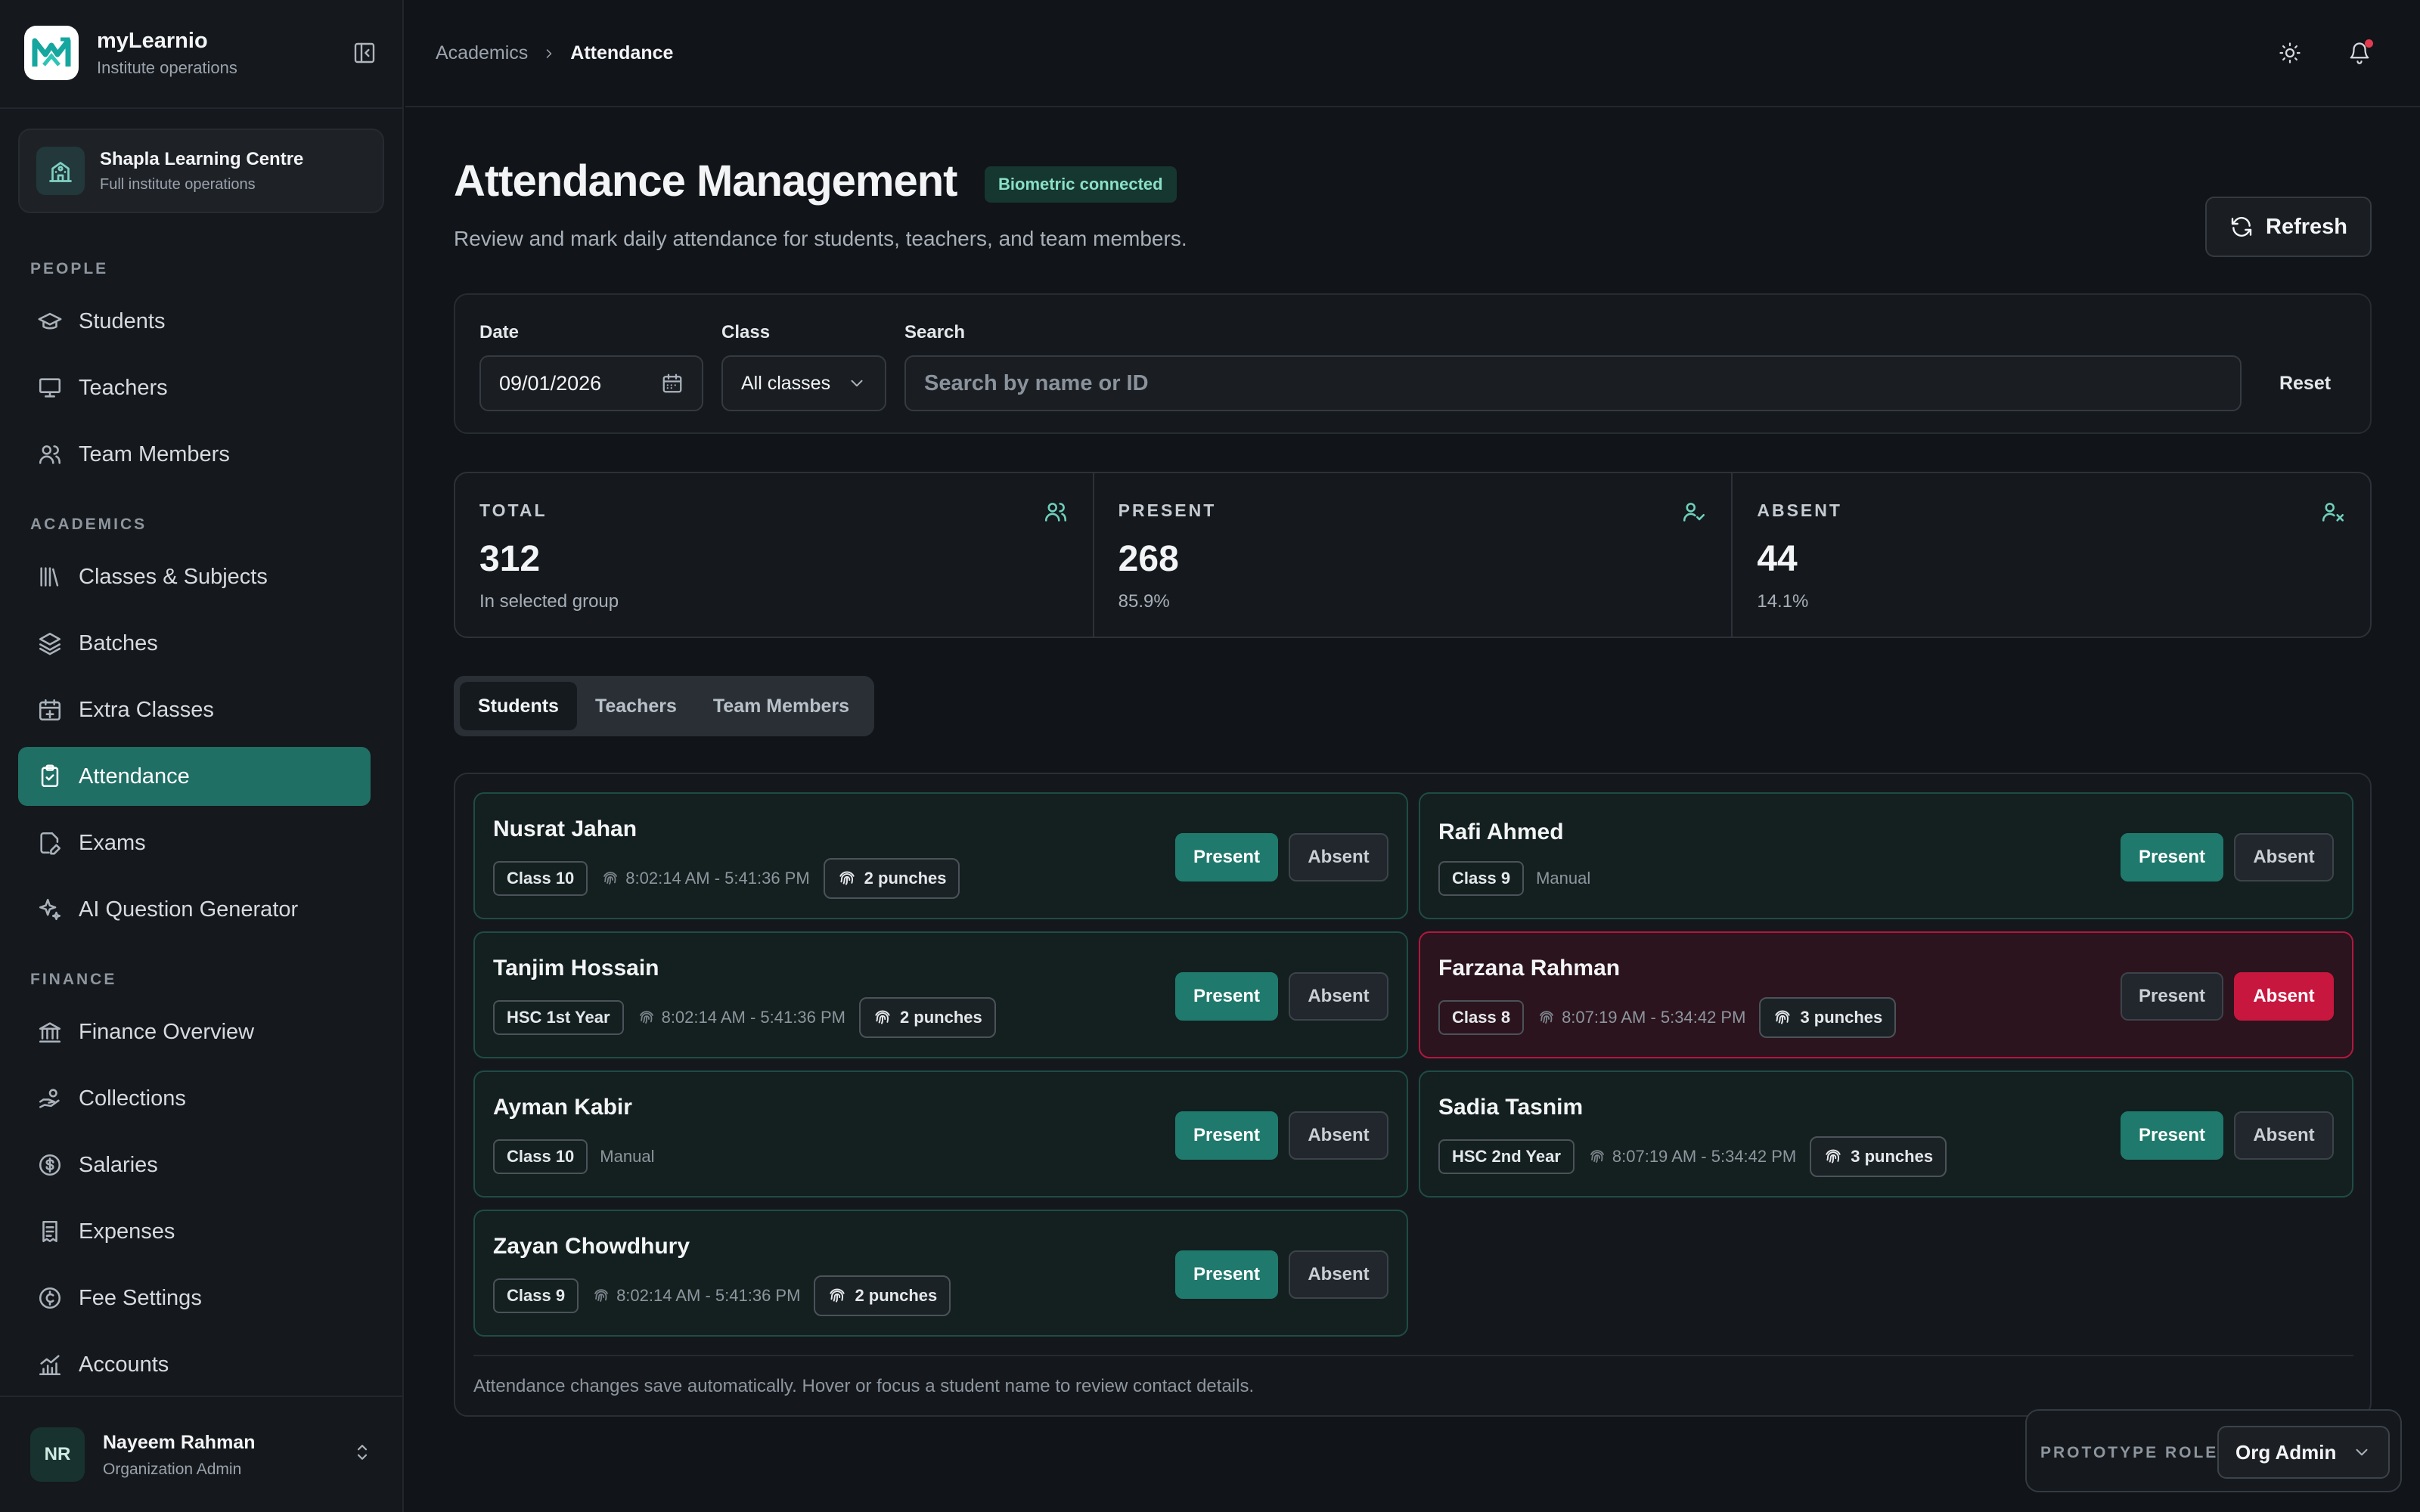  What do you see at coordinates (173, 576) in the screenshot?
I see `sidebar-item-label: Classes & Subjects` at bounding box center [173, 576].